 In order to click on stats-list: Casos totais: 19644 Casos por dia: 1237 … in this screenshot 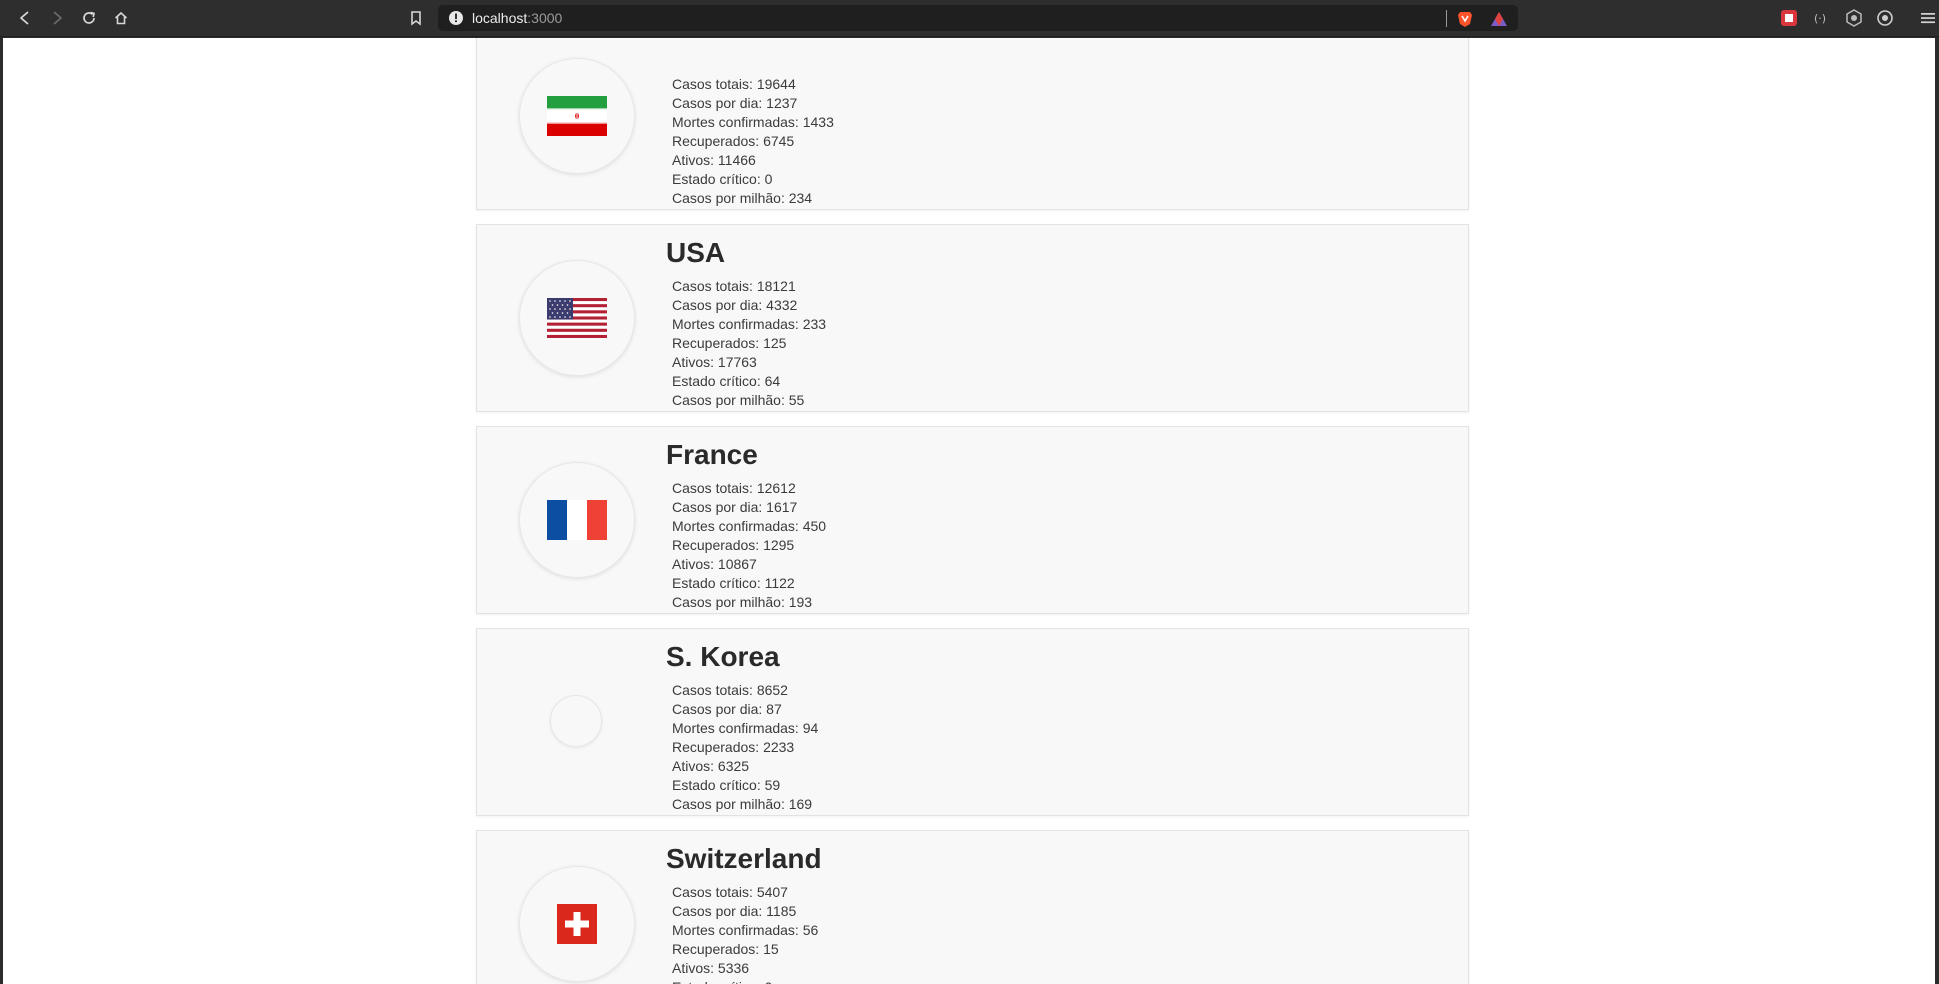, I will do `click(753, 141)`.